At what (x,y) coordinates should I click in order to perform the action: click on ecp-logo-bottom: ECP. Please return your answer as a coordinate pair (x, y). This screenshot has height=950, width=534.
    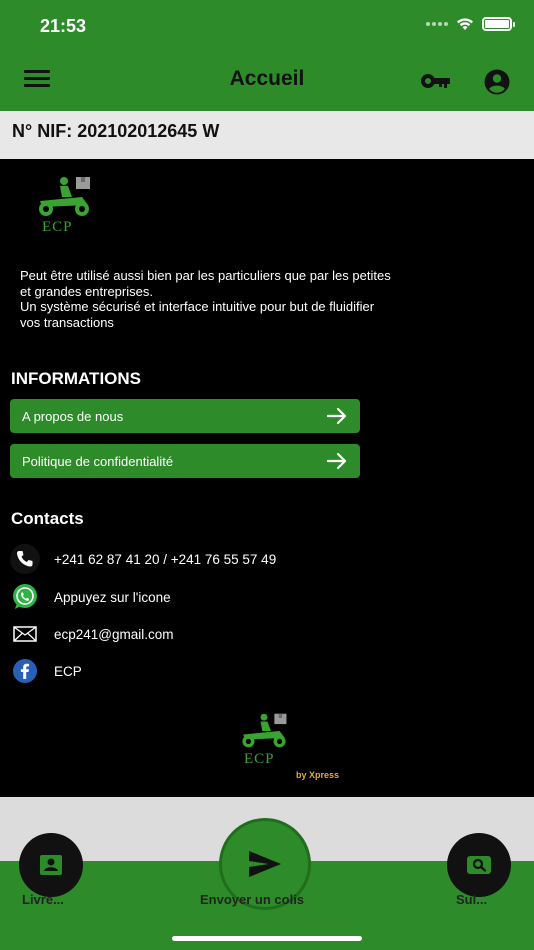
    Looking at the image, I should click on (264, 742).